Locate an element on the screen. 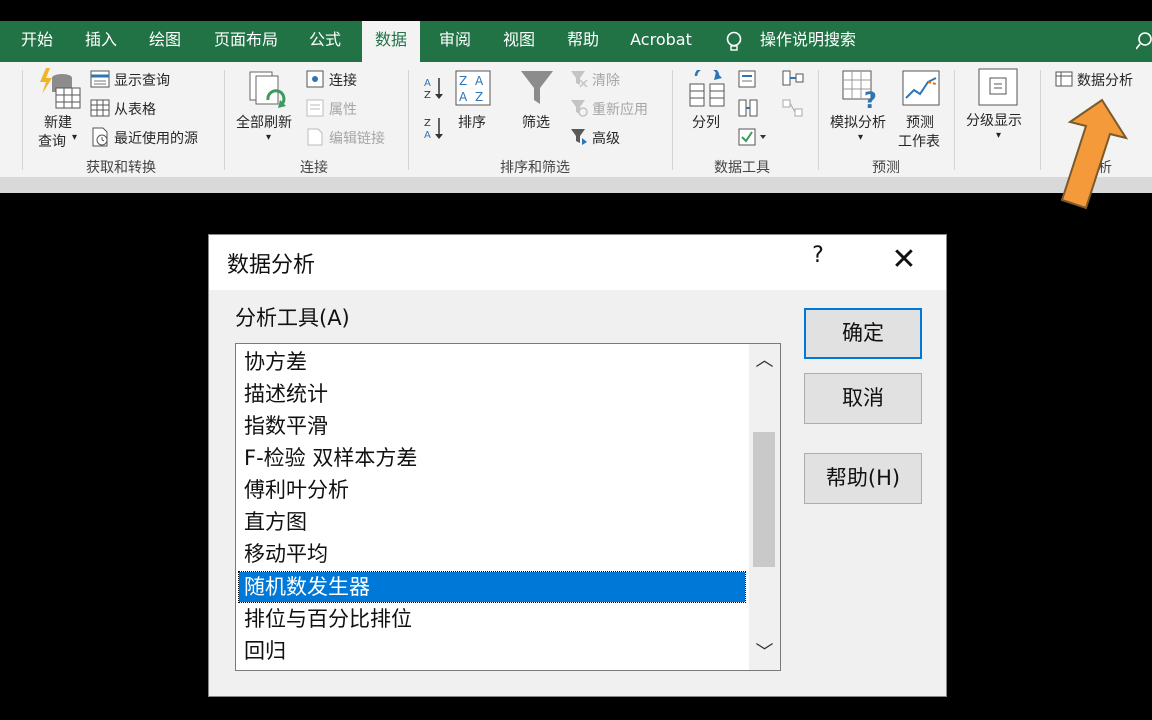  sort-dialog-icon: Z A A Z is located at coordinates (473, 88).